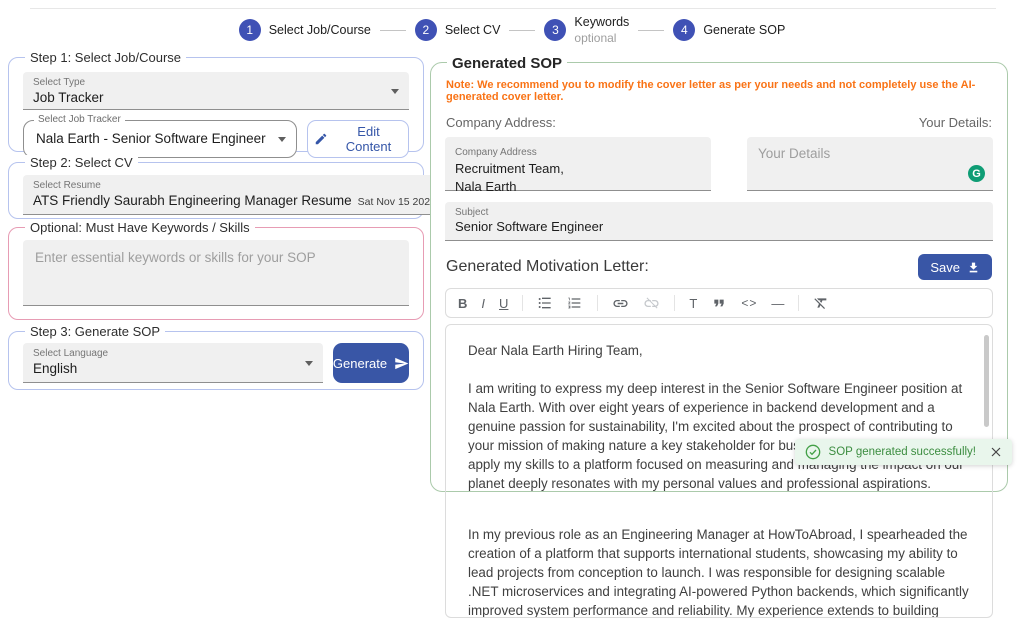  Describe the element at coordinates (496, 152) in the screenshot. I see `company-address-label: Company Address` at that location.